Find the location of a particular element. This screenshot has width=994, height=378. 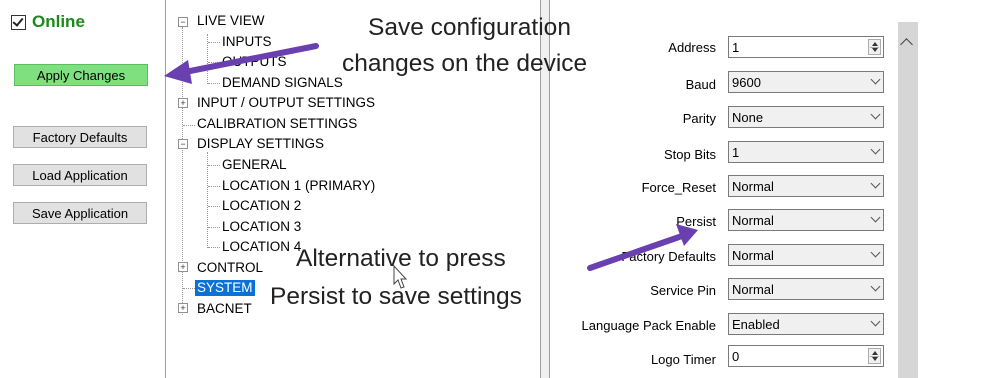

mouse-cursor-icon is located at coordinates (400, 276).